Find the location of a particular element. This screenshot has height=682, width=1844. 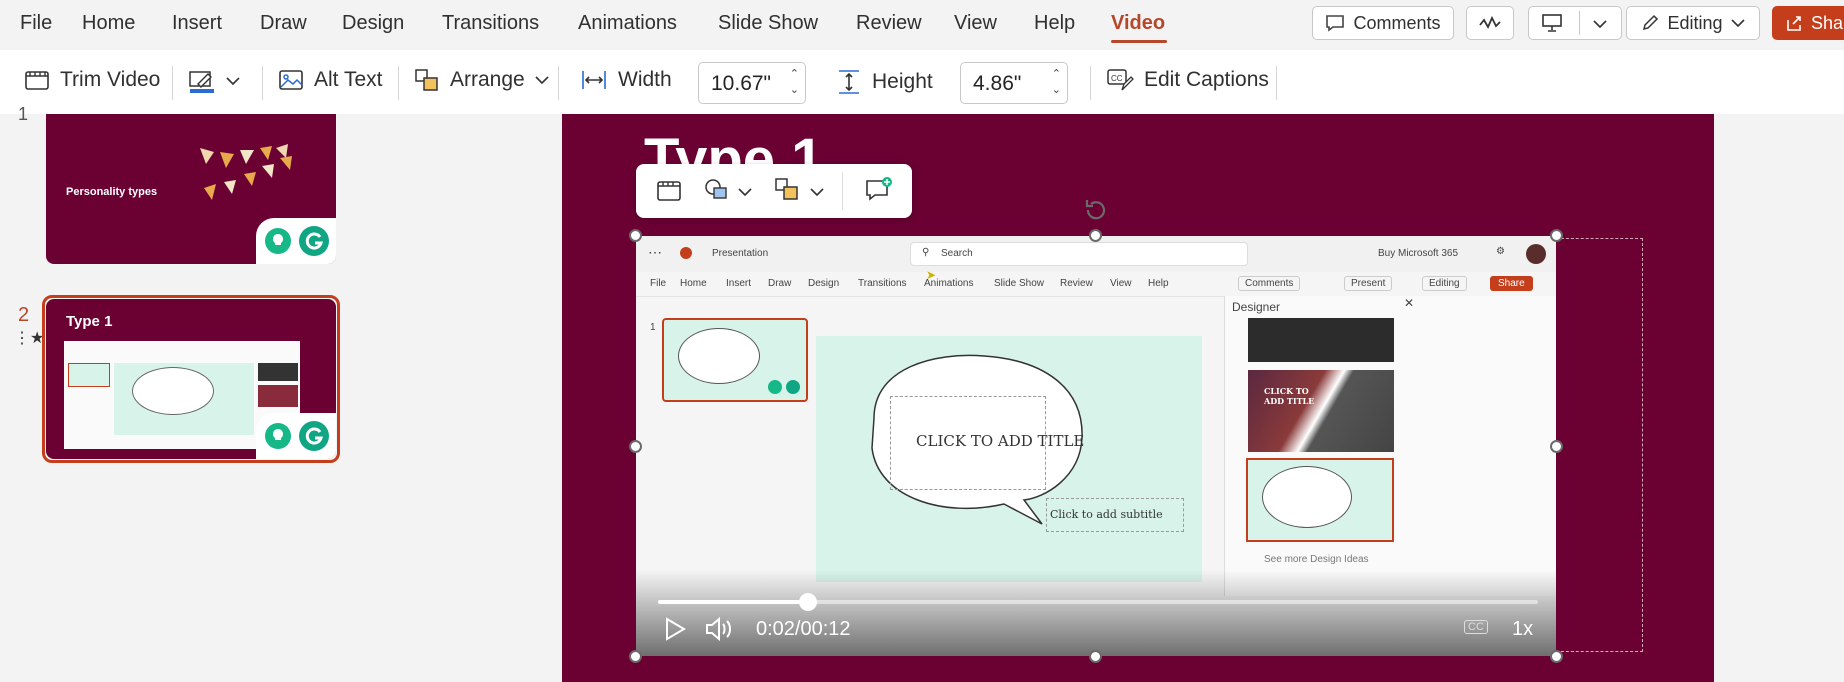

activity-button is located at coordinates (1490, 23).